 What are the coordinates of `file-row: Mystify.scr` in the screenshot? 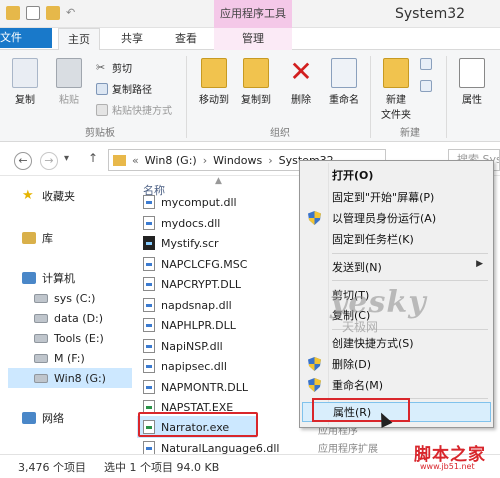 It's located at (181, 243).